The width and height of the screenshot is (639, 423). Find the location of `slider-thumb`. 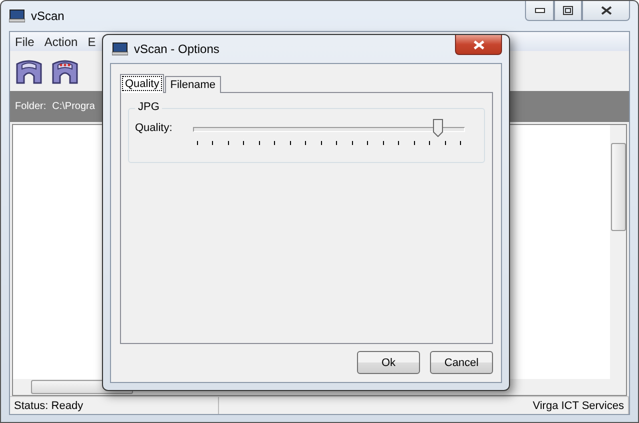

slider-thumb is located at coordinates (437, 128).